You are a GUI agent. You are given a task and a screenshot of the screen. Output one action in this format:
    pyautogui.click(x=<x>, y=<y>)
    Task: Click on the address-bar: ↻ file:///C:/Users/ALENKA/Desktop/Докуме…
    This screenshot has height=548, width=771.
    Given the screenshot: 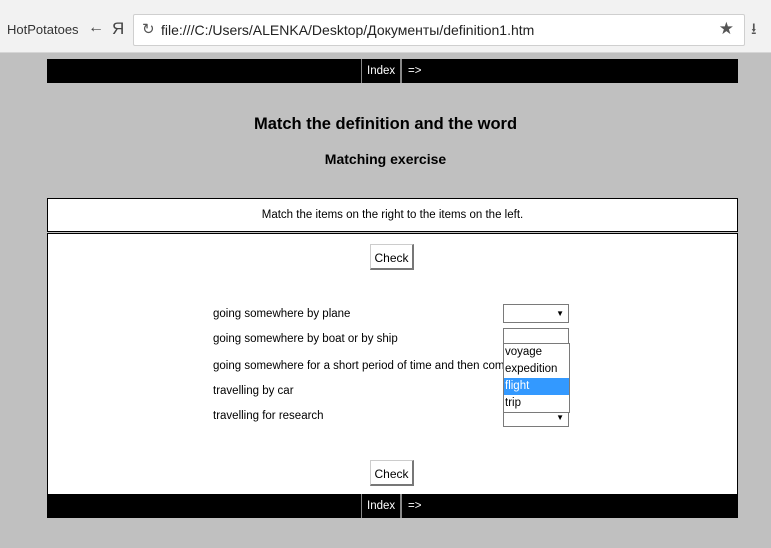 What is the action you would take?
    pyautogui.click(x=439, y=30)
    